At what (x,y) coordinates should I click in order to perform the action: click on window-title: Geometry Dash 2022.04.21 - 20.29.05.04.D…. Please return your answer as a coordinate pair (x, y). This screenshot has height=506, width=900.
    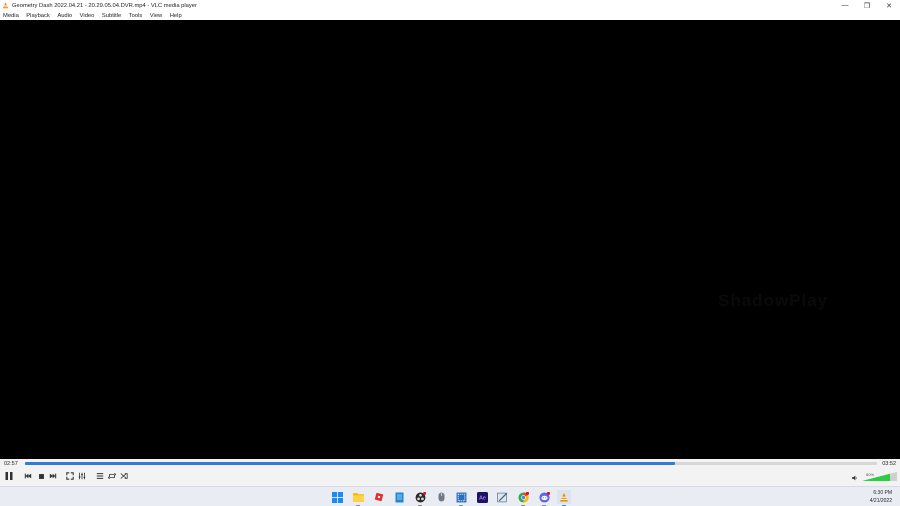
    Looking at the image, I should click on (104, 5).